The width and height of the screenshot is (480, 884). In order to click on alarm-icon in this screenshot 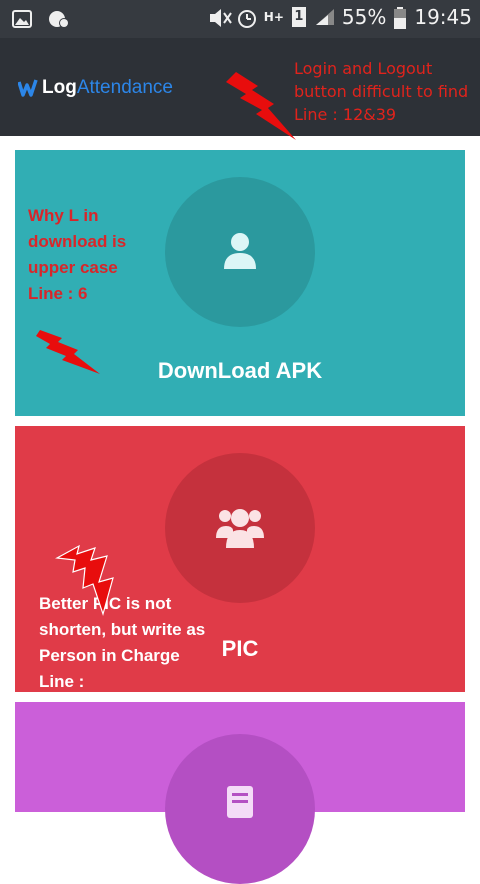, I will do `click(246, 17)`.